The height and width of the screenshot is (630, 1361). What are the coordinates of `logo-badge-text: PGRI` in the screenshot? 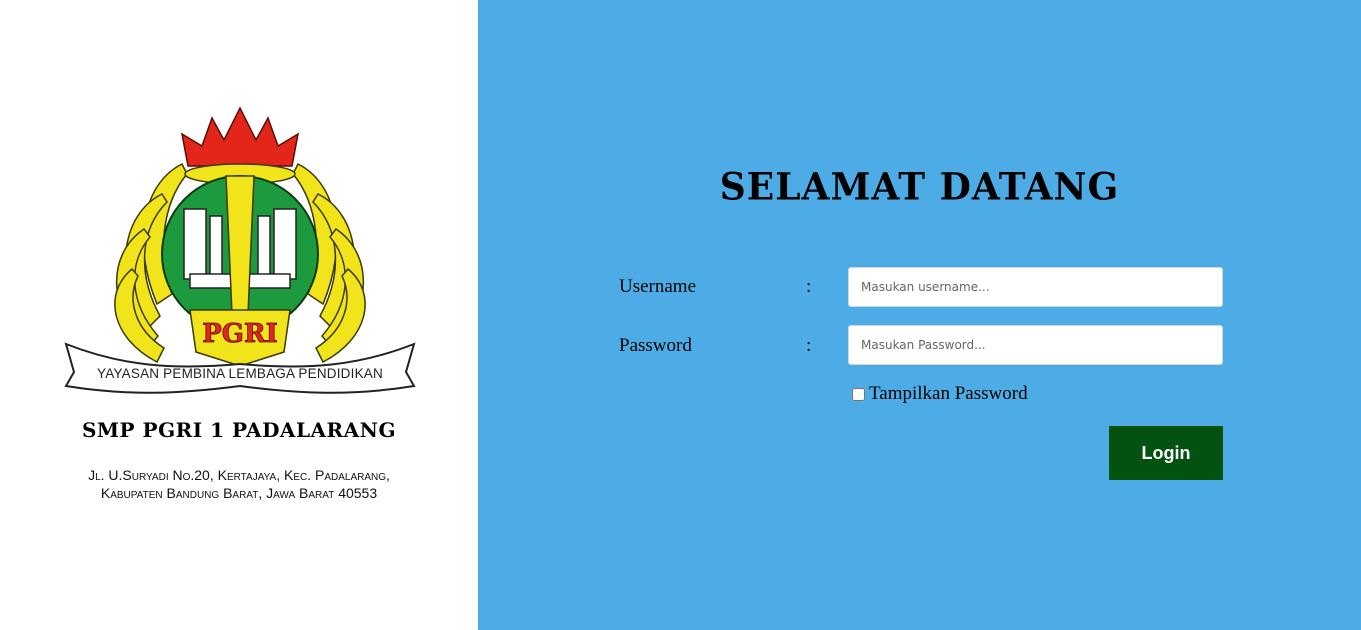 It's located at (240, 334).